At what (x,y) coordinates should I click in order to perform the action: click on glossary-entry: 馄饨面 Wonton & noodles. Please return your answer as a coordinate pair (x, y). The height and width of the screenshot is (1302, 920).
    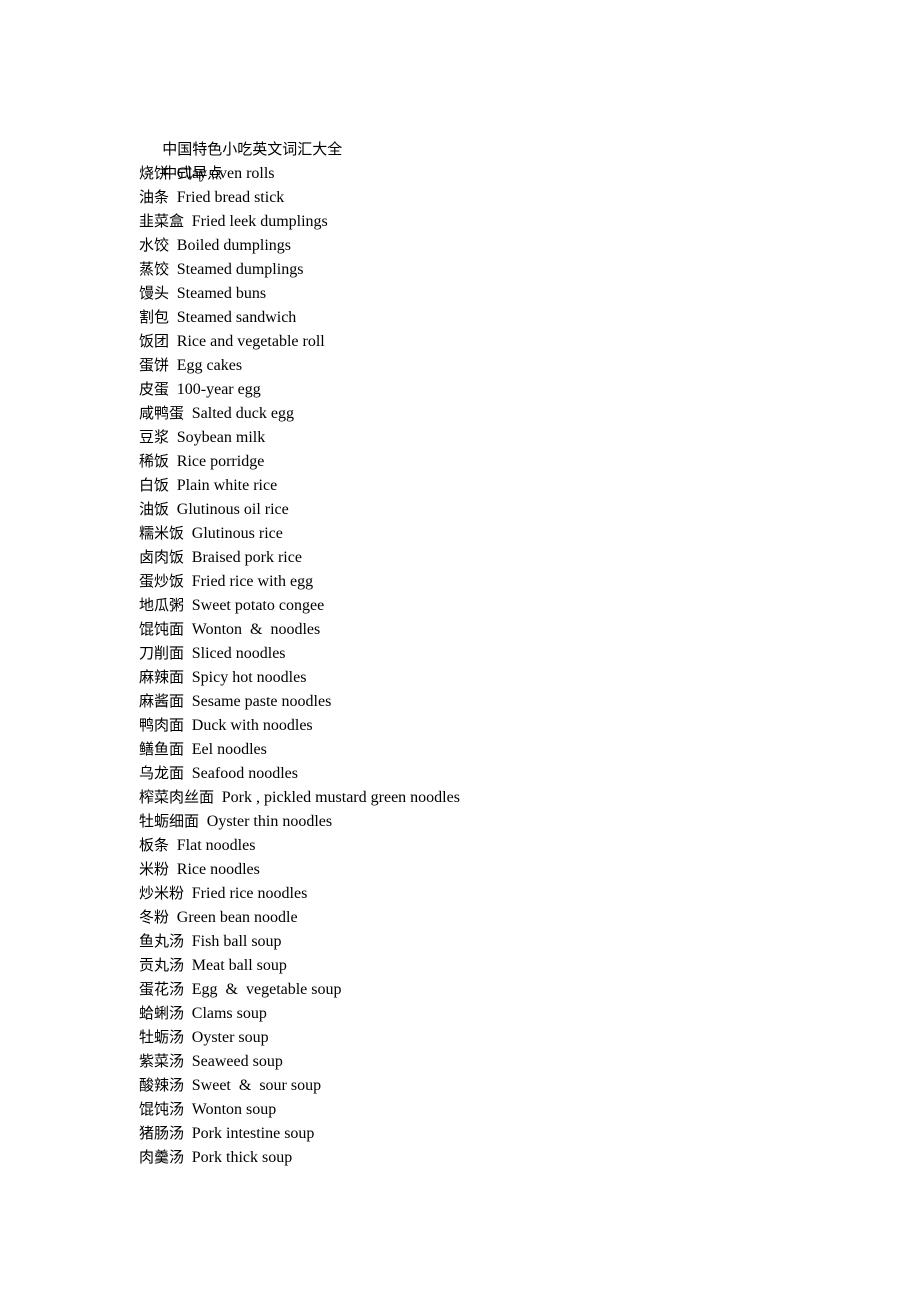
    Looking at the image, I should click on (529, 629).